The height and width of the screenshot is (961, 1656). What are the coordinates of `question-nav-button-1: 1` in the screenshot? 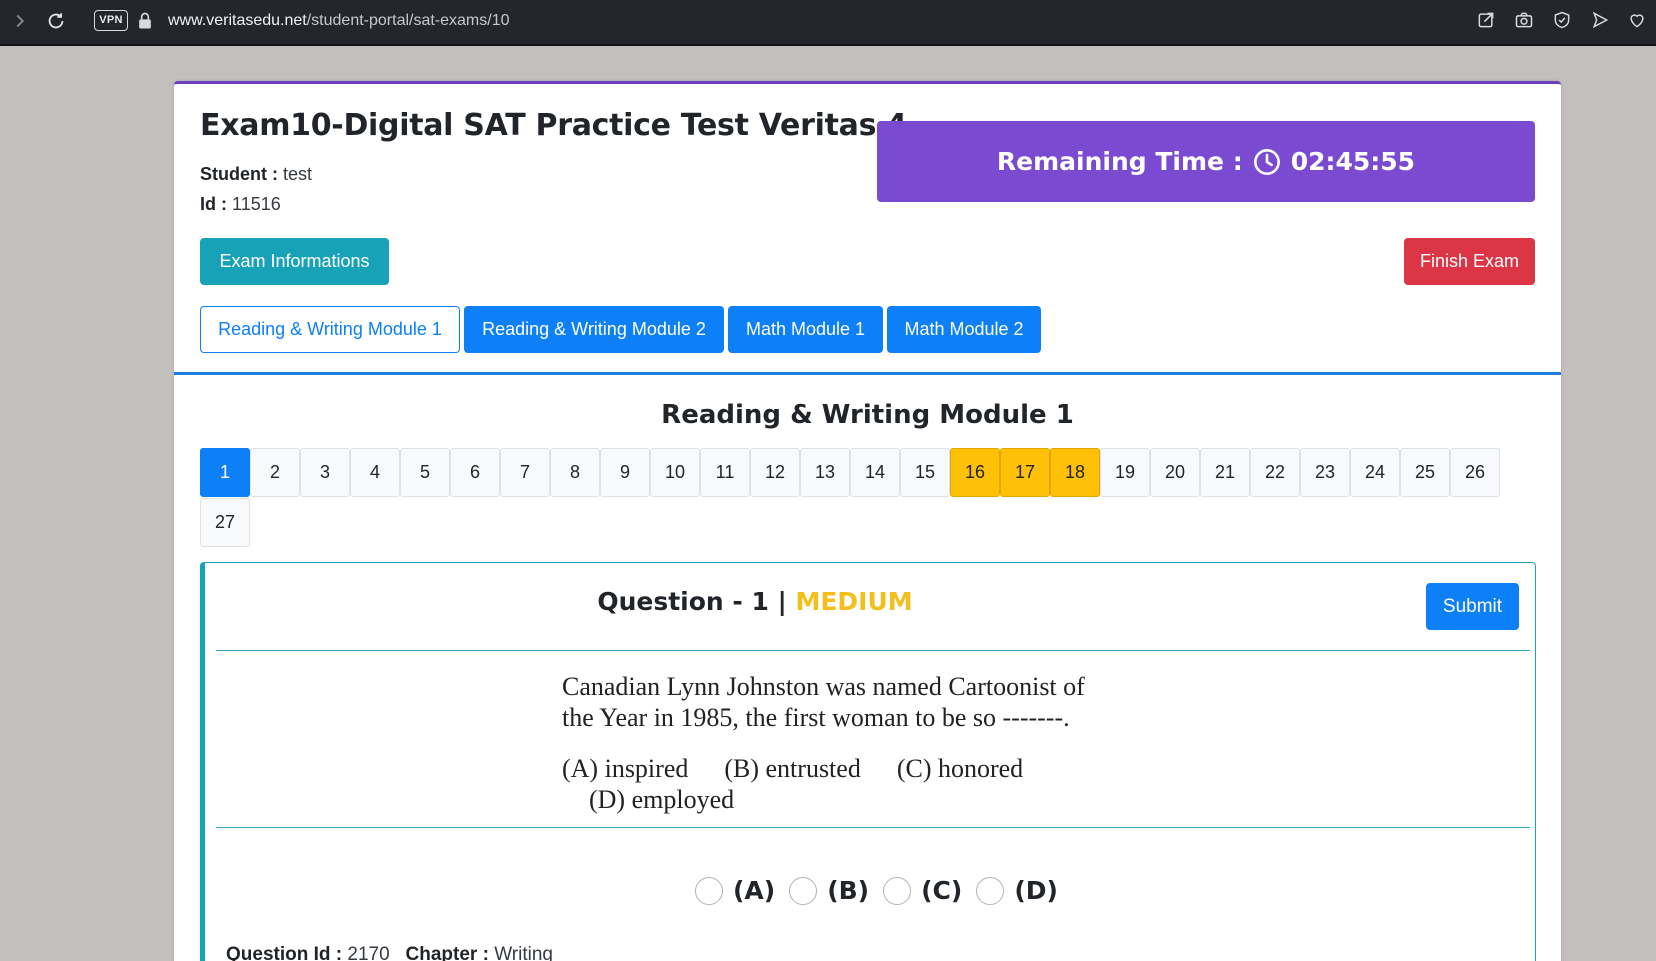 It's located at (225, 472).